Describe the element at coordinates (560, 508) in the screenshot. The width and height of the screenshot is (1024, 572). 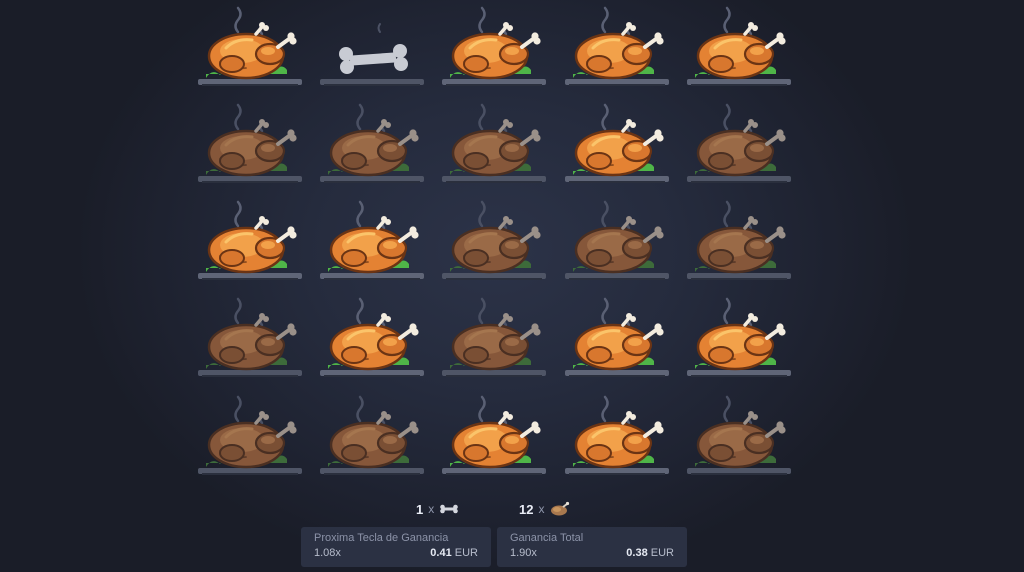
I see `chicken-icon` at that location.